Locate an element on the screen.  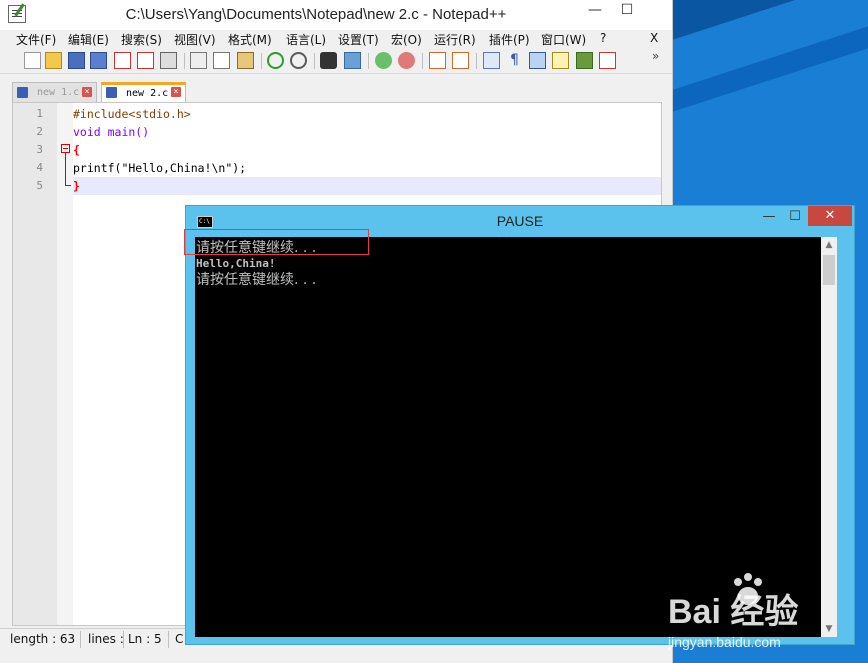
save-all-icon is located at coordinates (98, 60).